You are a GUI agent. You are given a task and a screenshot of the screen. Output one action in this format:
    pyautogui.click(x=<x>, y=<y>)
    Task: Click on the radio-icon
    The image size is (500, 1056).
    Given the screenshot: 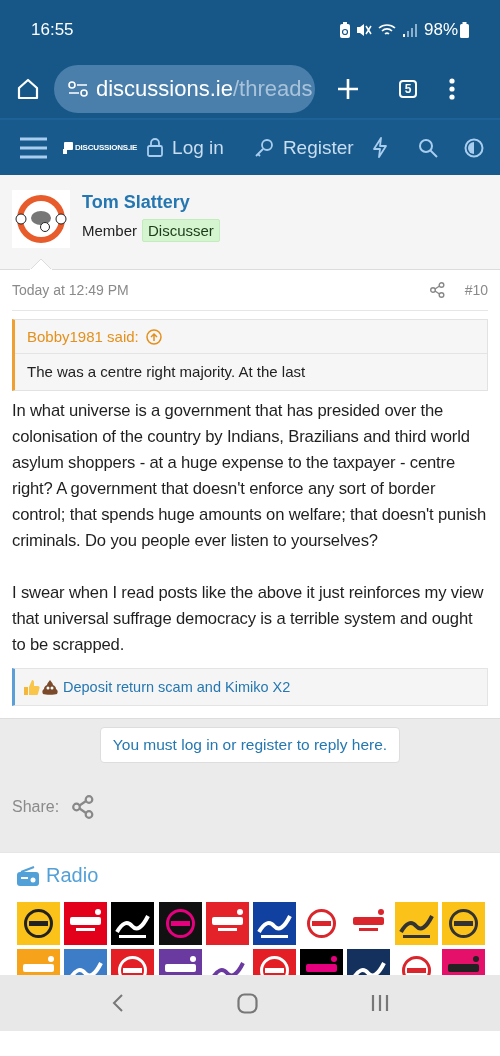 What is the action you would take?
    pyautogui.click(x=28, y=875)
    